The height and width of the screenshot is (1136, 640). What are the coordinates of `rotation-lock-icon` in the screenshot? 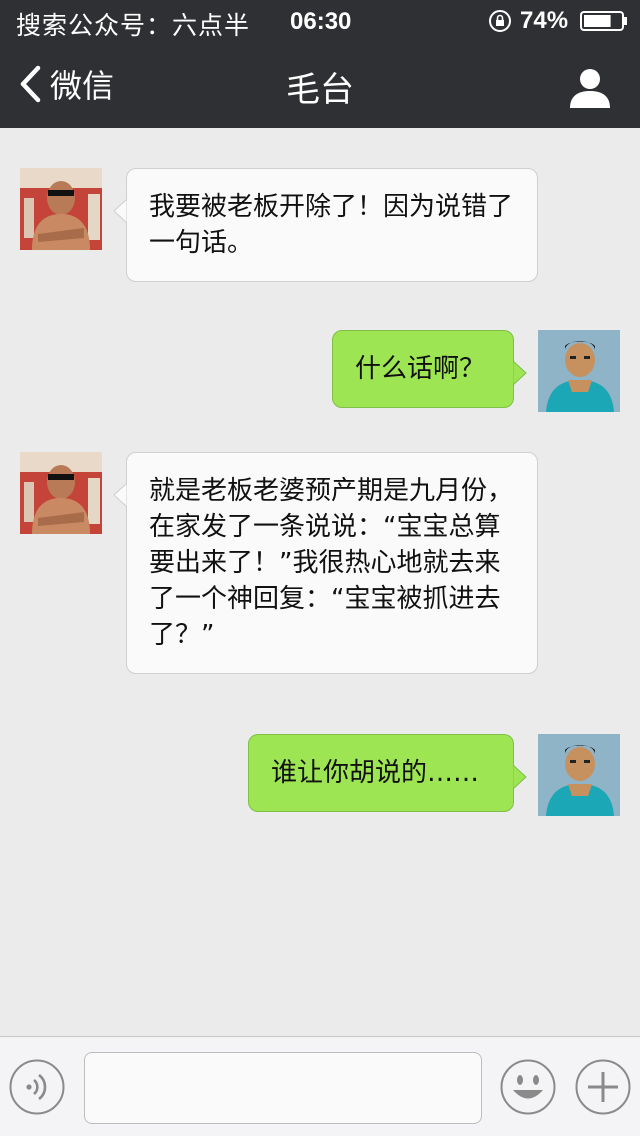 It's located at (500, 21).